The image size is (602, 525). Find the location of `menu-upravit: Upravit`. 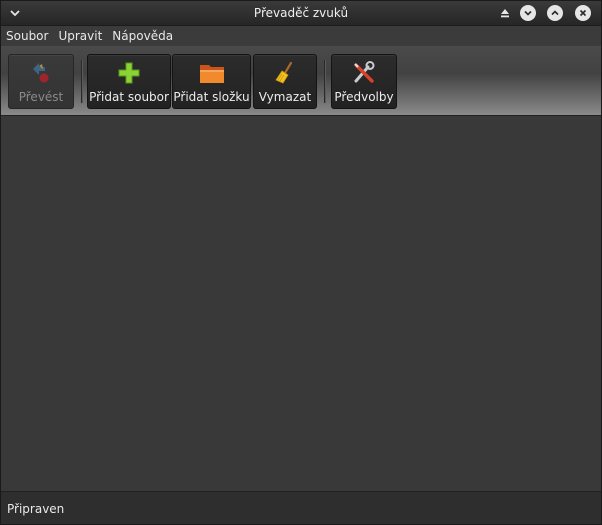

menu-upravit: Upravit is located at coordinates (80, 36).